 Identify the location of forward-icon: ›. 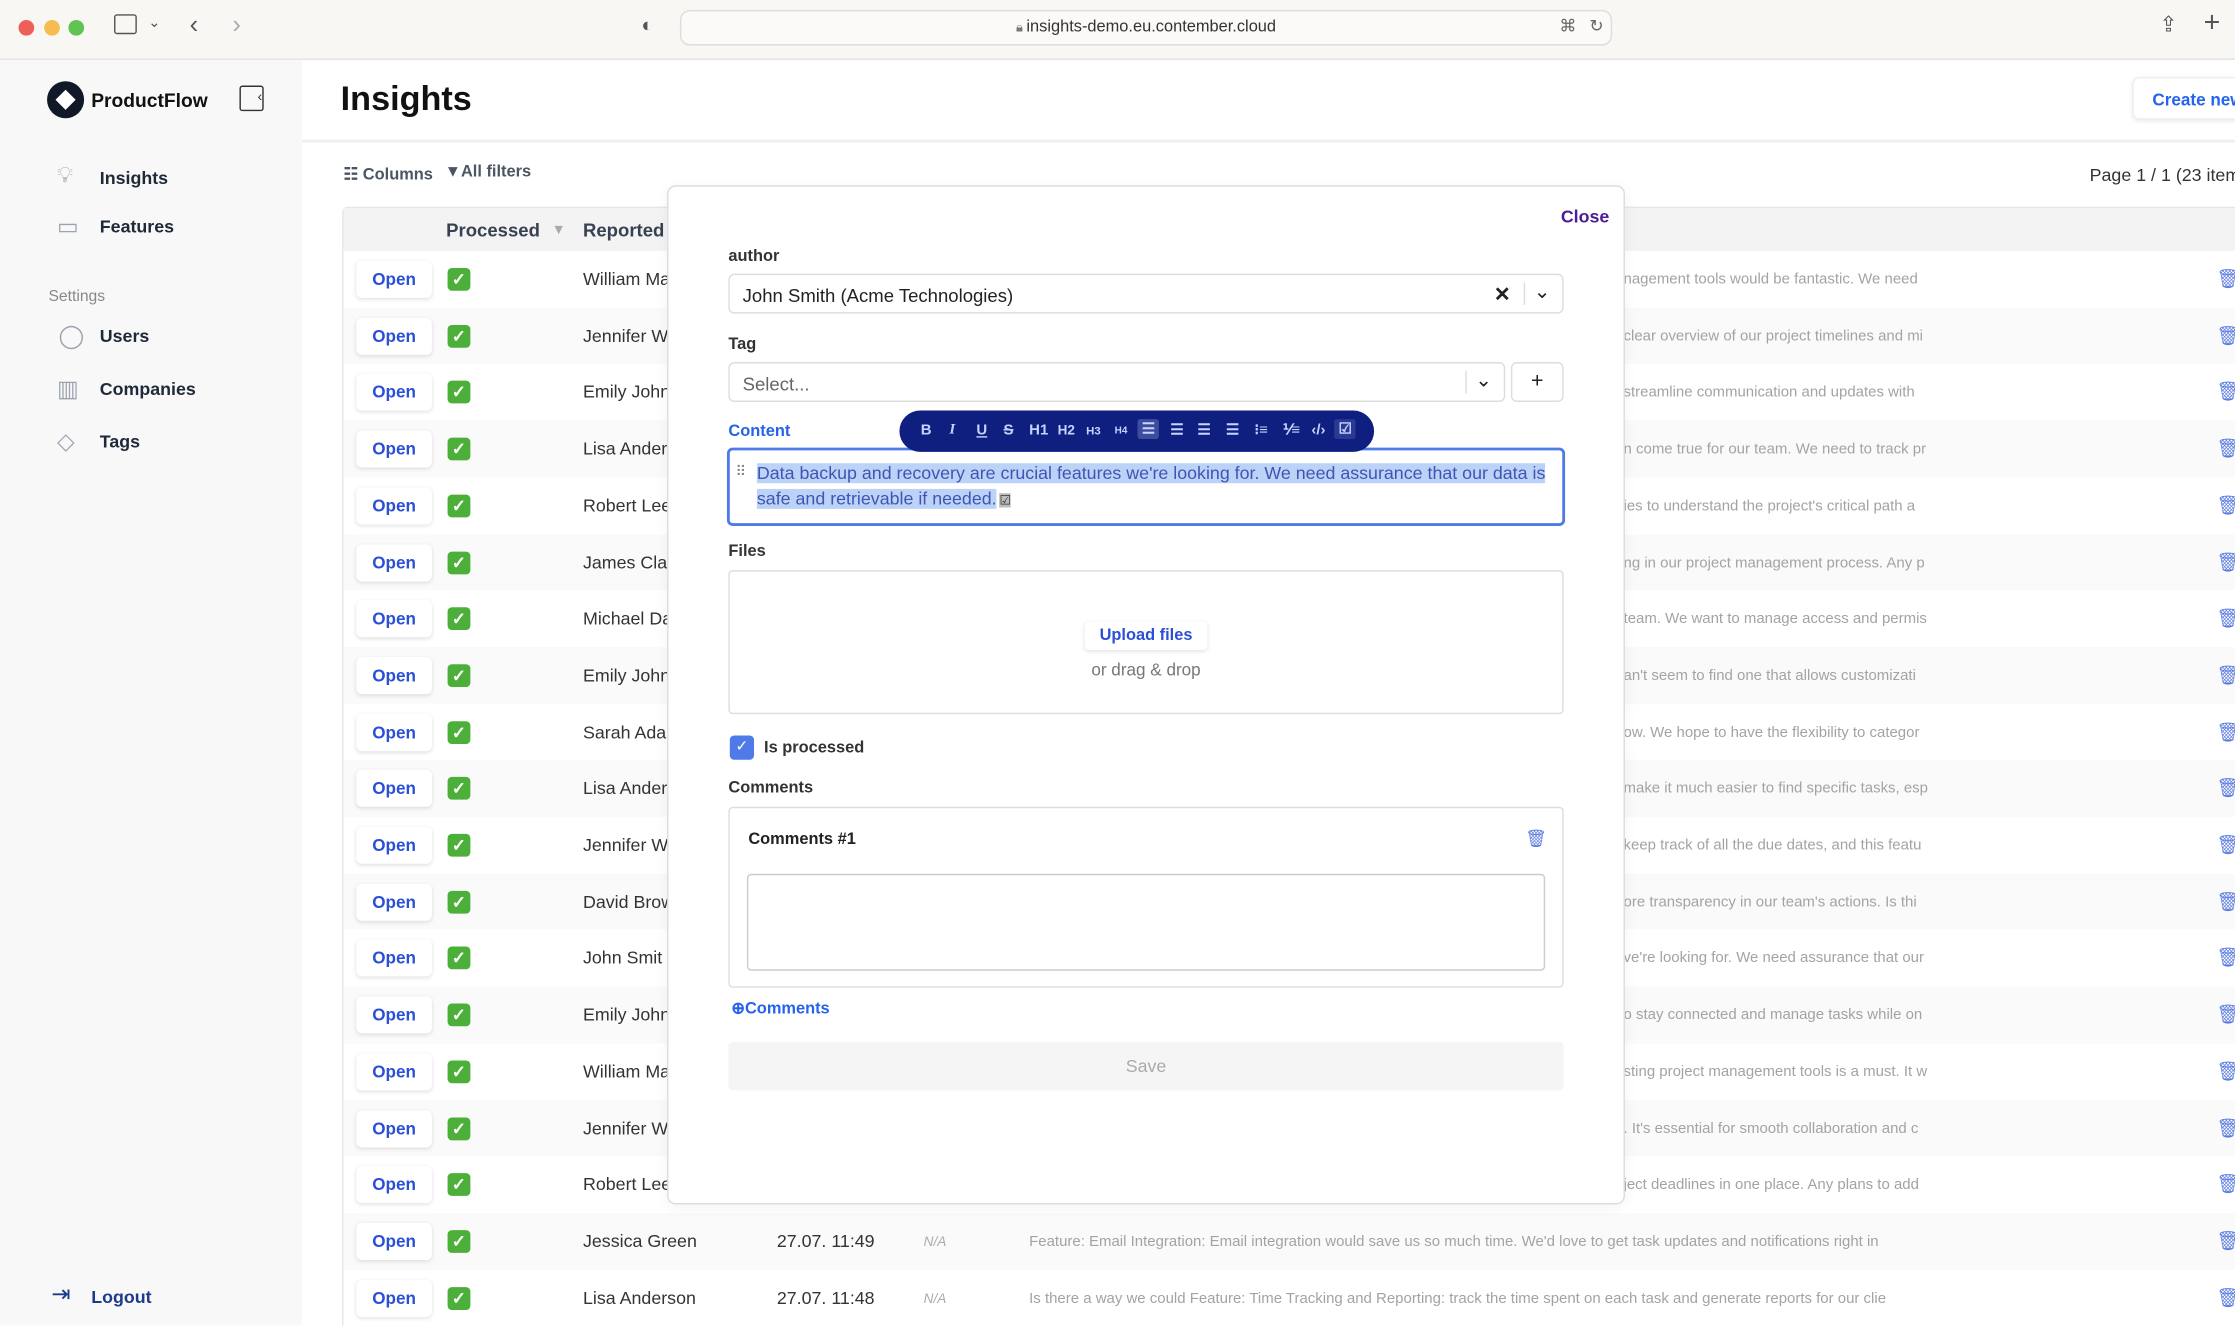
(236, 25).